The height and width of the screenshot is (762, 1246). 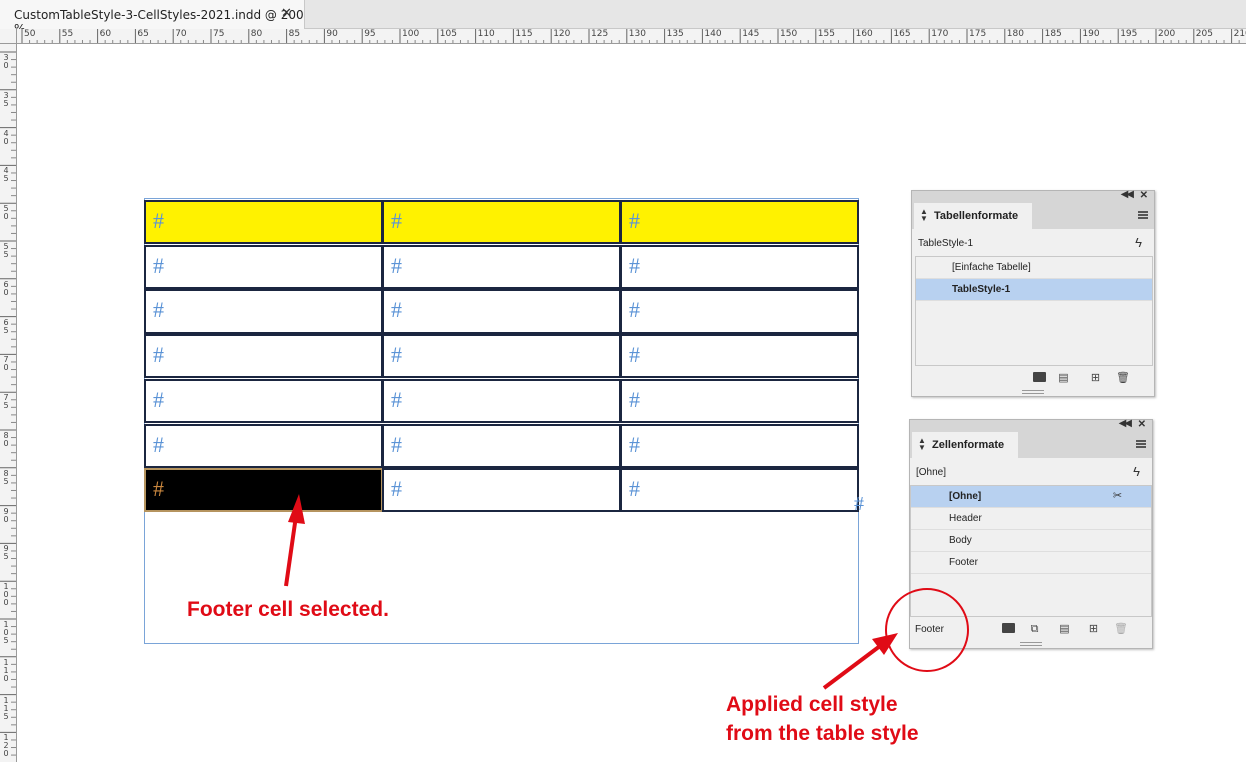 I want to click on list-item-label: TableStyle-1, so click(x=981, y=289).